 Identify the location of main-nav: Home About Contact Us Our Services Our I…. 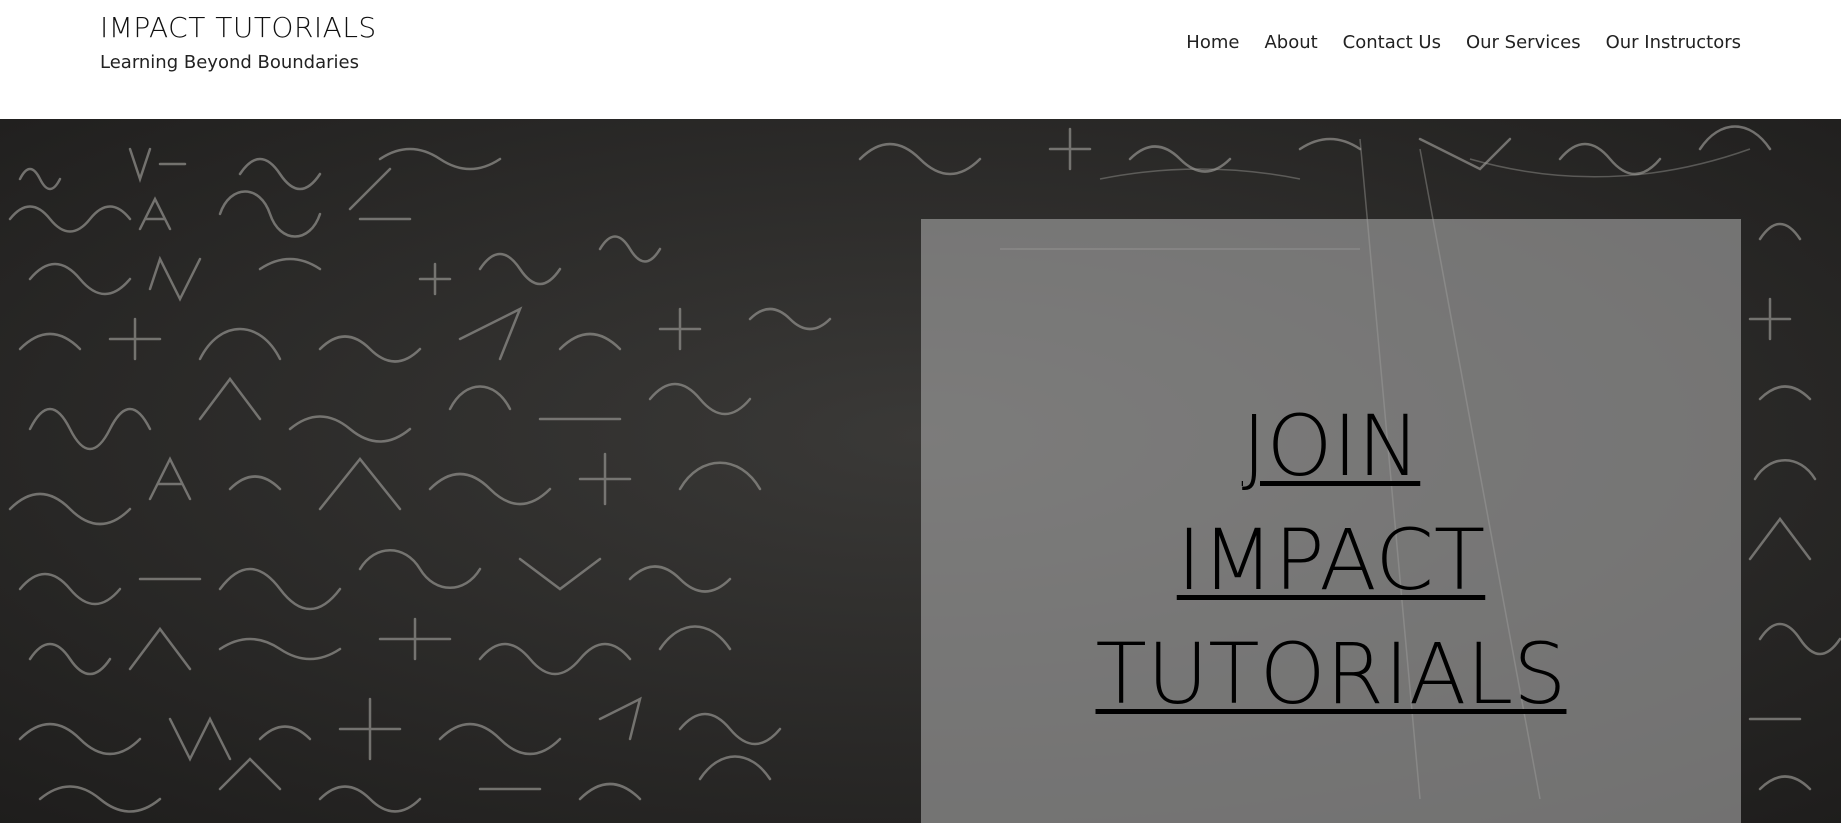
(1463, 42).